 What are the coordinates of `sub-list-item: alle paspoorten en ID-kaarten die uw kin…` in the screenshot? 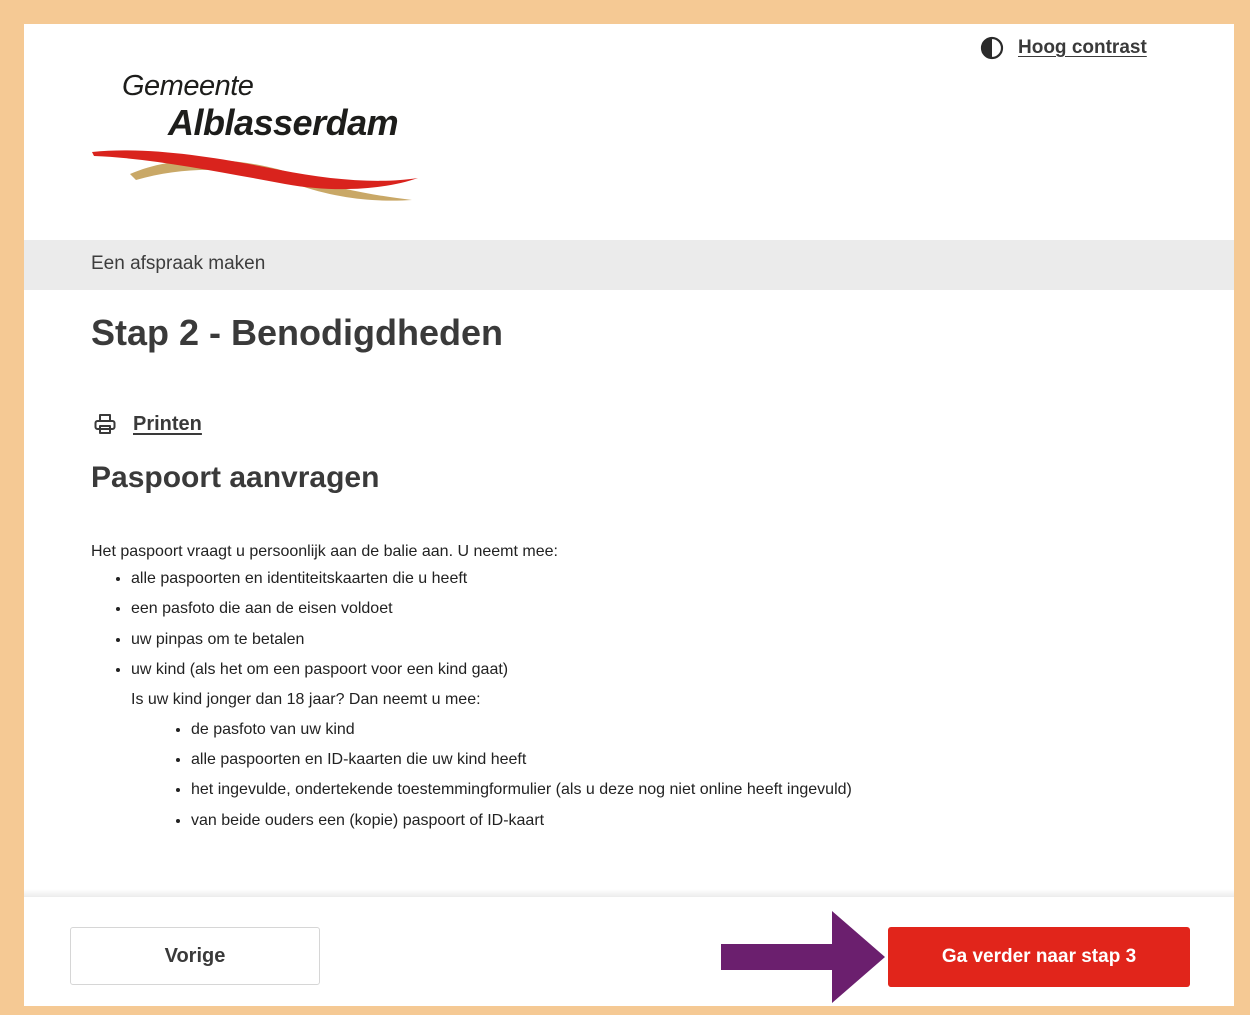 It's located at (521, 760).